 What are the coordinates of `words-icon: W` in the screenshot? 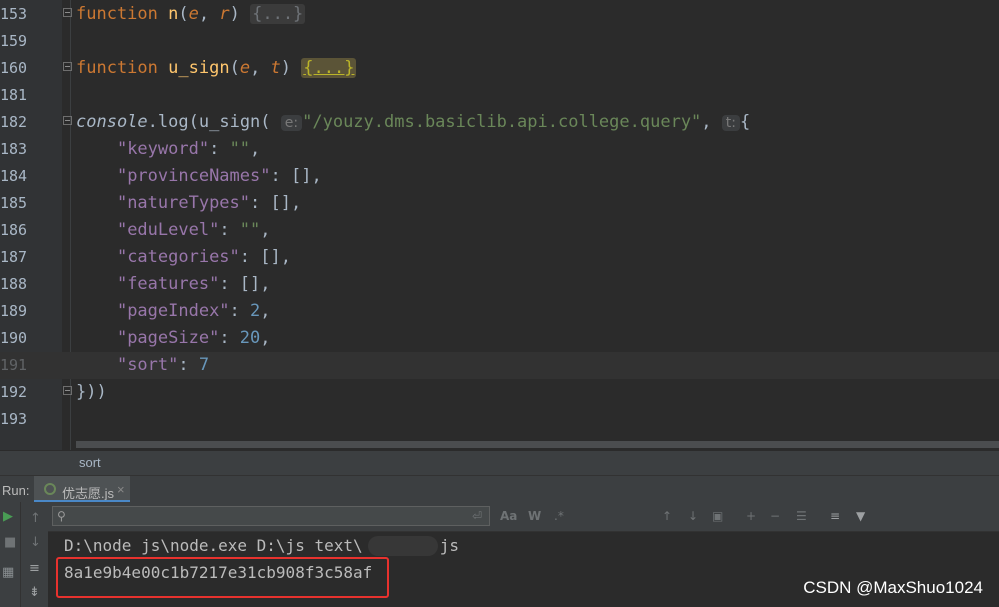 It's located at (534, 516).